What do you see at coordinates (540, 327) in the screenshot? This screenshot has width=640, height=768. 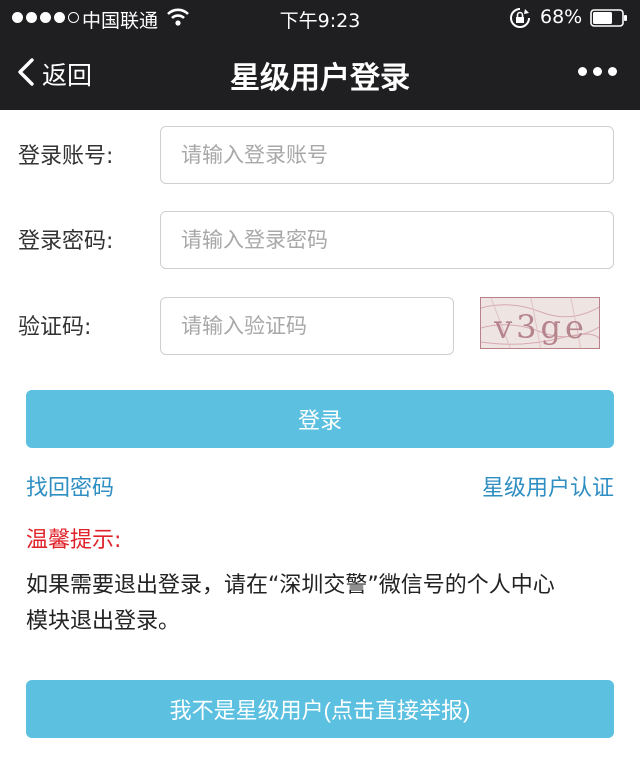 I see `svg-text: v3ge` at bounding box center [540, 327].